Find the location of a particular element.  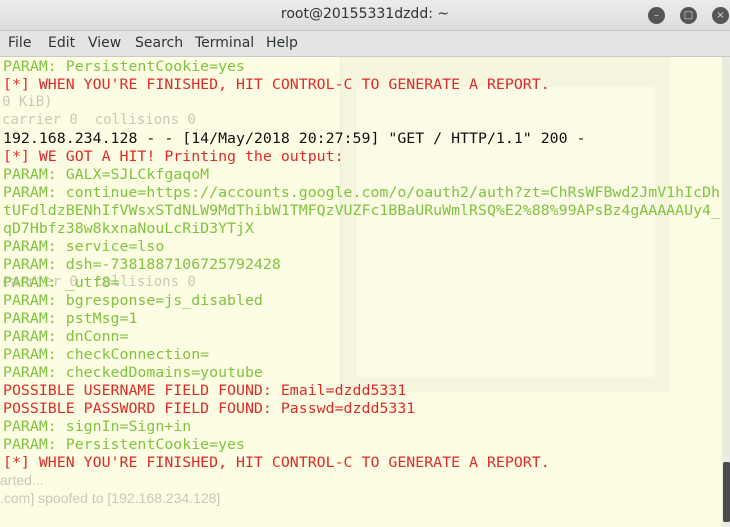

terminal-line: PARAM: dsh=-7381887106725792428 is located at coordinates (142, 264).